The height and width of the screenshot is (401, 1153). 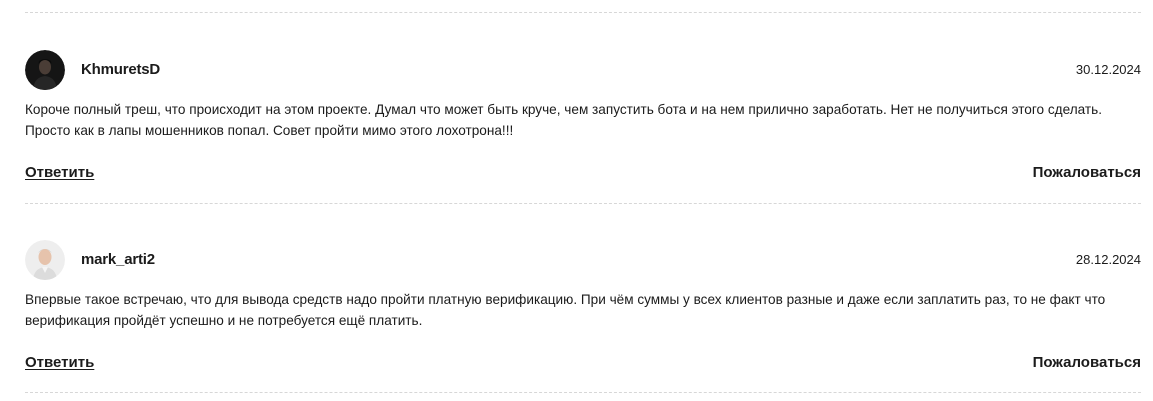 What do you see at coordinates (1108, 69) in the screenshot?
I see `comment-date: 30.12.2024` at bounding box center [1108, 69].